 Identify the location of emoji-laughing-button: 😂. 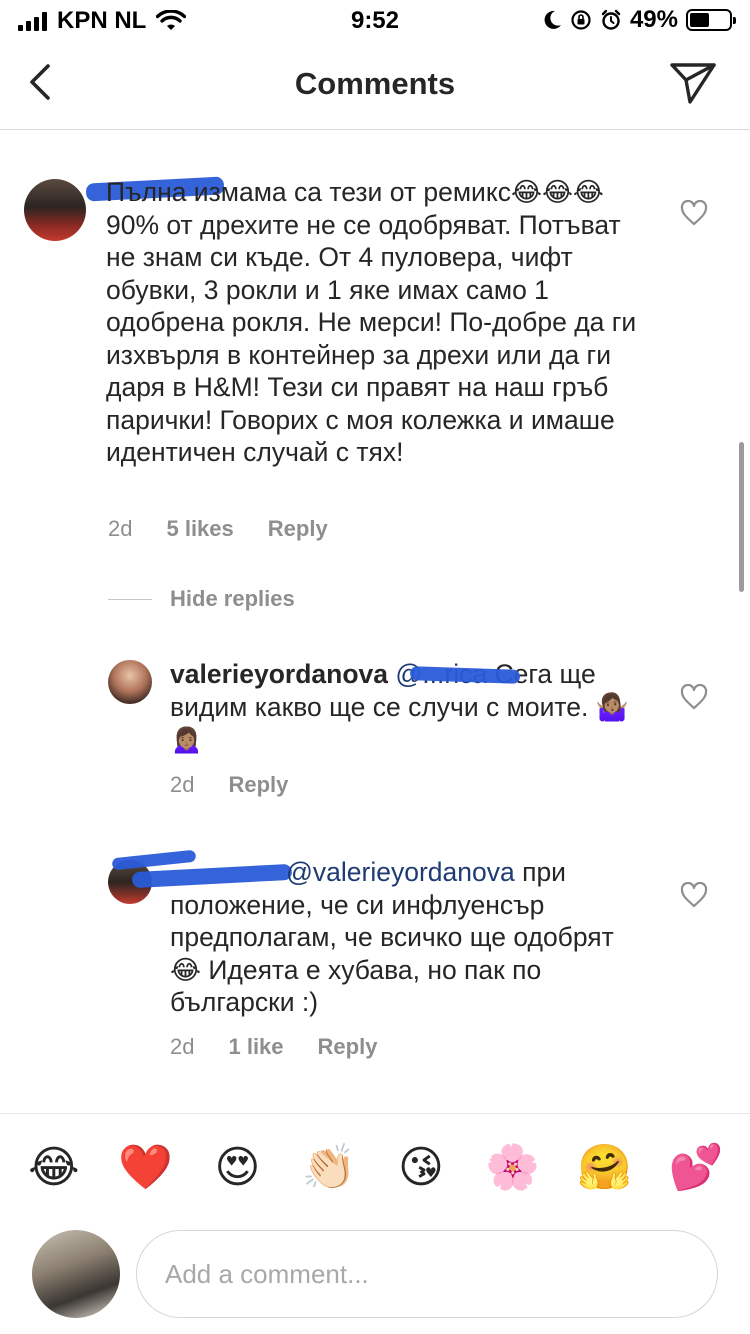
(54, 1167).